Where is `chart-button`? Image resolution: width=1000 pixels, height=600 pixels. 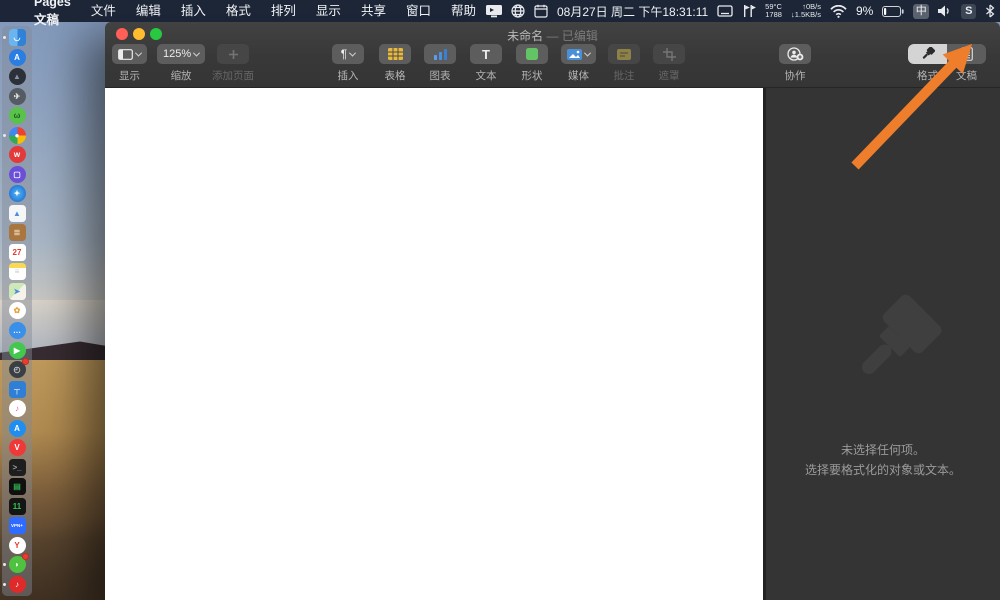 chart-button is located at coordinates (440, 54).